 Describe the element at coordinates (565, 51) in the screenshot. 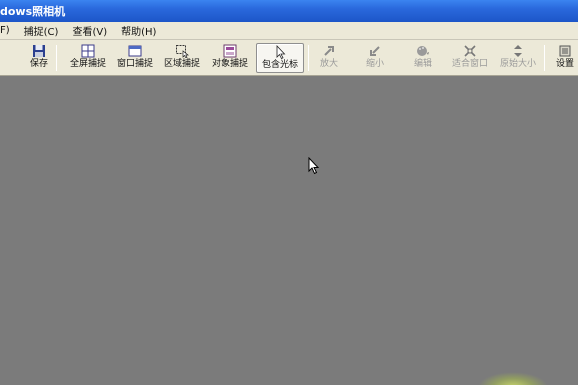

I see `settings-gear-icon` at that location.